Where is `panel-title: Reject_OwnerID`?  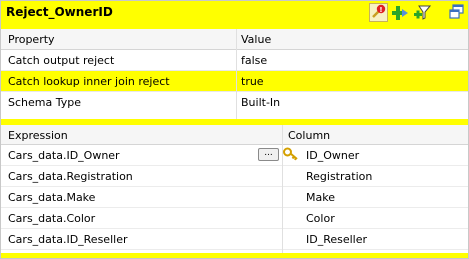
panel-title: Reject_OwnerID is located at coordinates (59, 12).